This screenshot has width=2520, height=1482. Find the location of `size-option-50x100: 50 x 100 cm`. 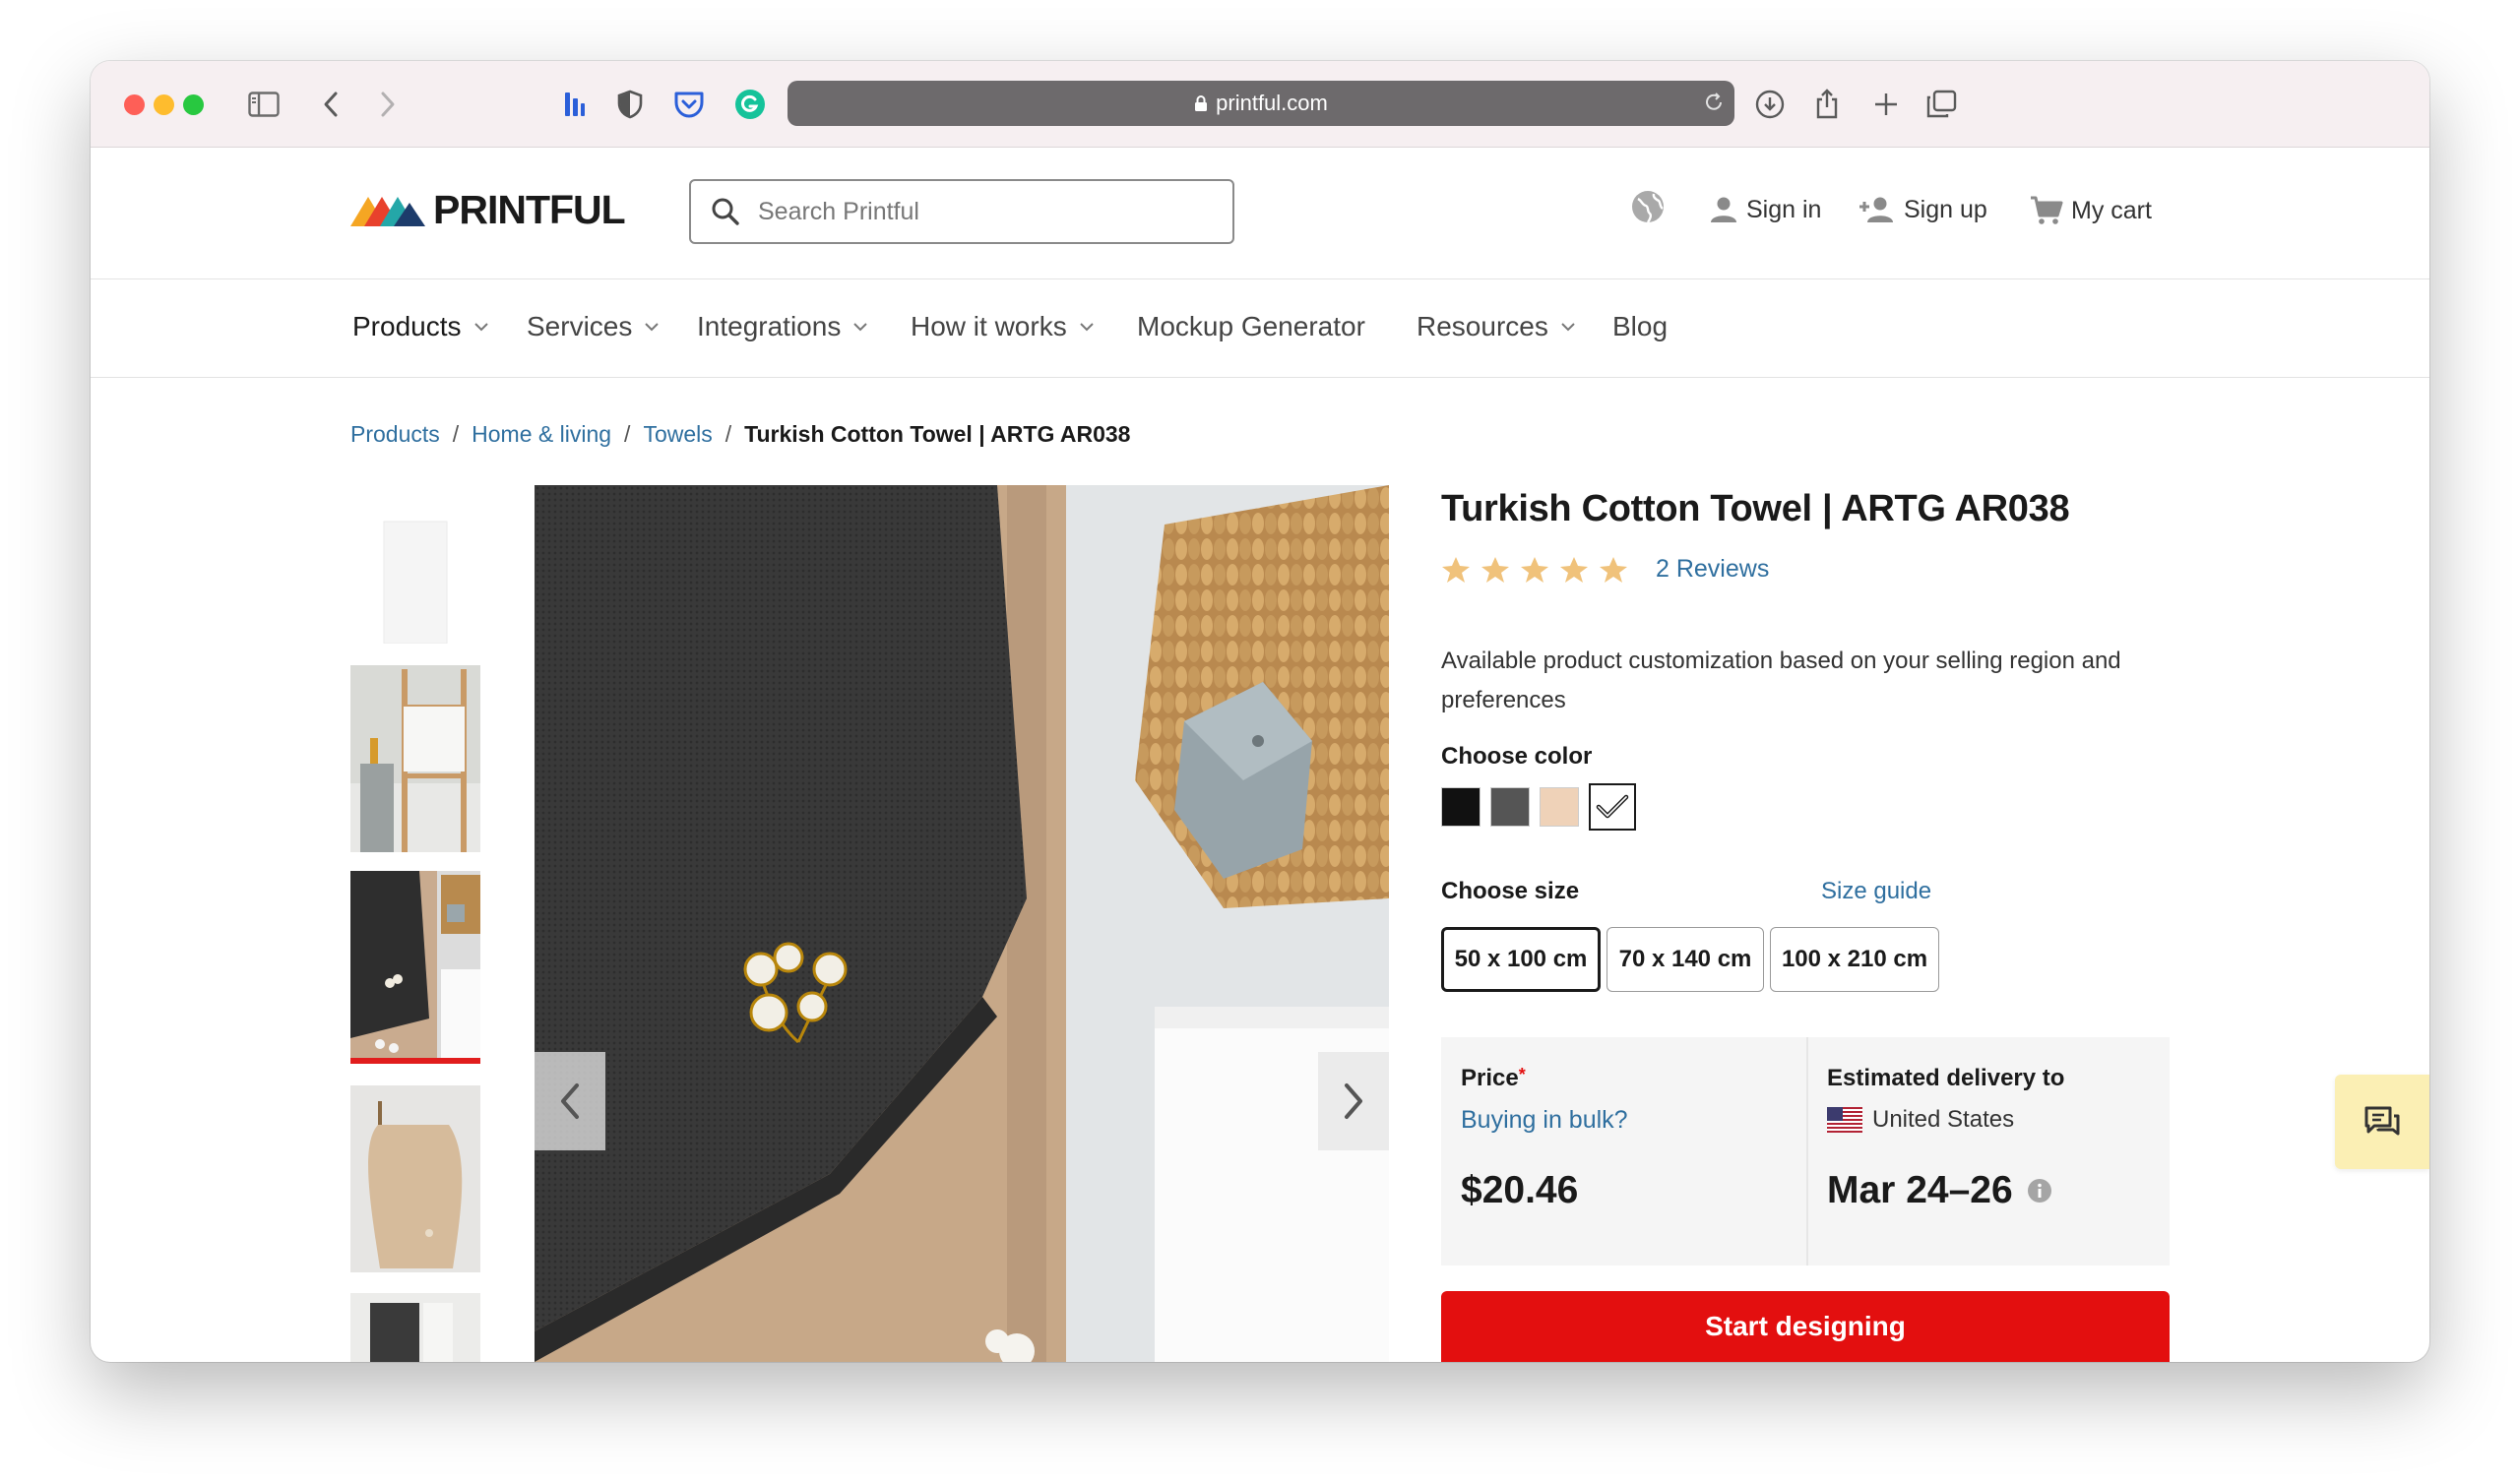

size-option-50x100: 50 x 100 cm is located at coordinates (1521, 959).